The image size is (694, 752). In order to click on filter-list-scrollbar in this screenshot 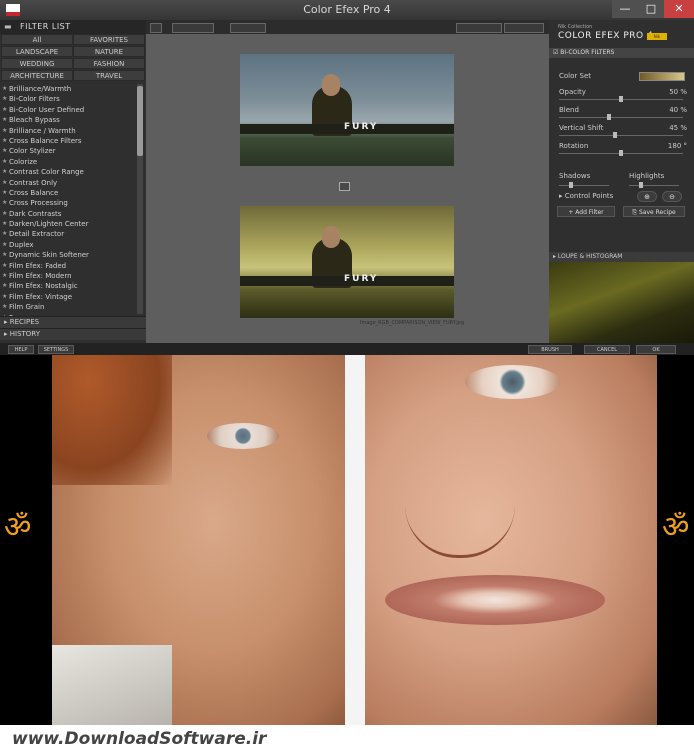, I will do `click(140, 199)`.